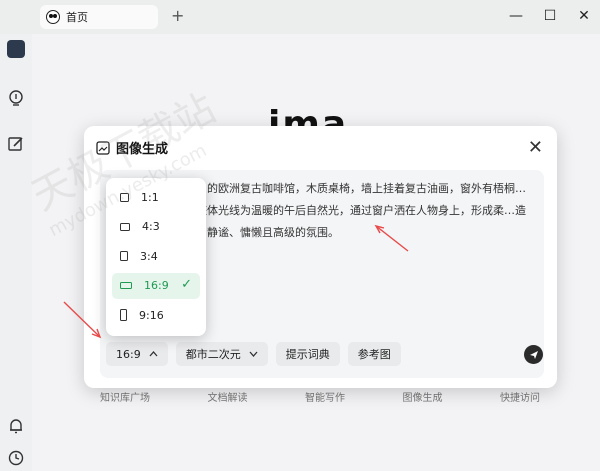 Image resolution: width=600 pixels, height=471 pixels. Describe the element at coordinates (82, 319) in the screenshot. I see `annotation-arrow-ratio` at that location.